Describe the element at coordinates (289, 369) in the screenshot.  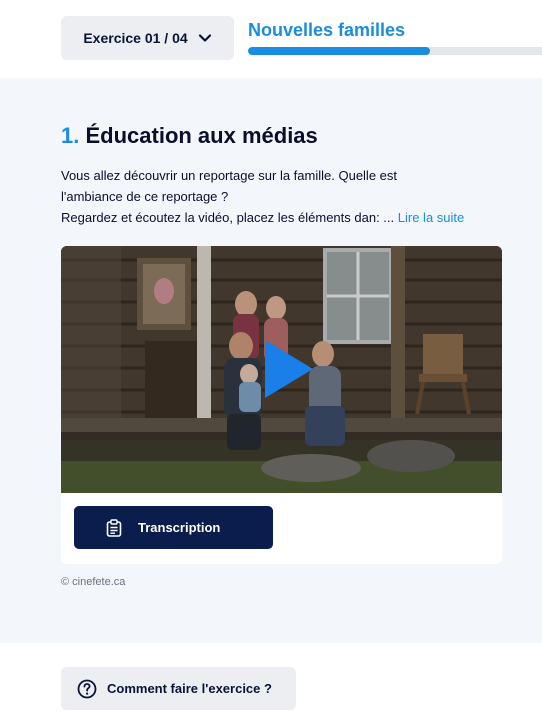
I see `play-icon` at that location.